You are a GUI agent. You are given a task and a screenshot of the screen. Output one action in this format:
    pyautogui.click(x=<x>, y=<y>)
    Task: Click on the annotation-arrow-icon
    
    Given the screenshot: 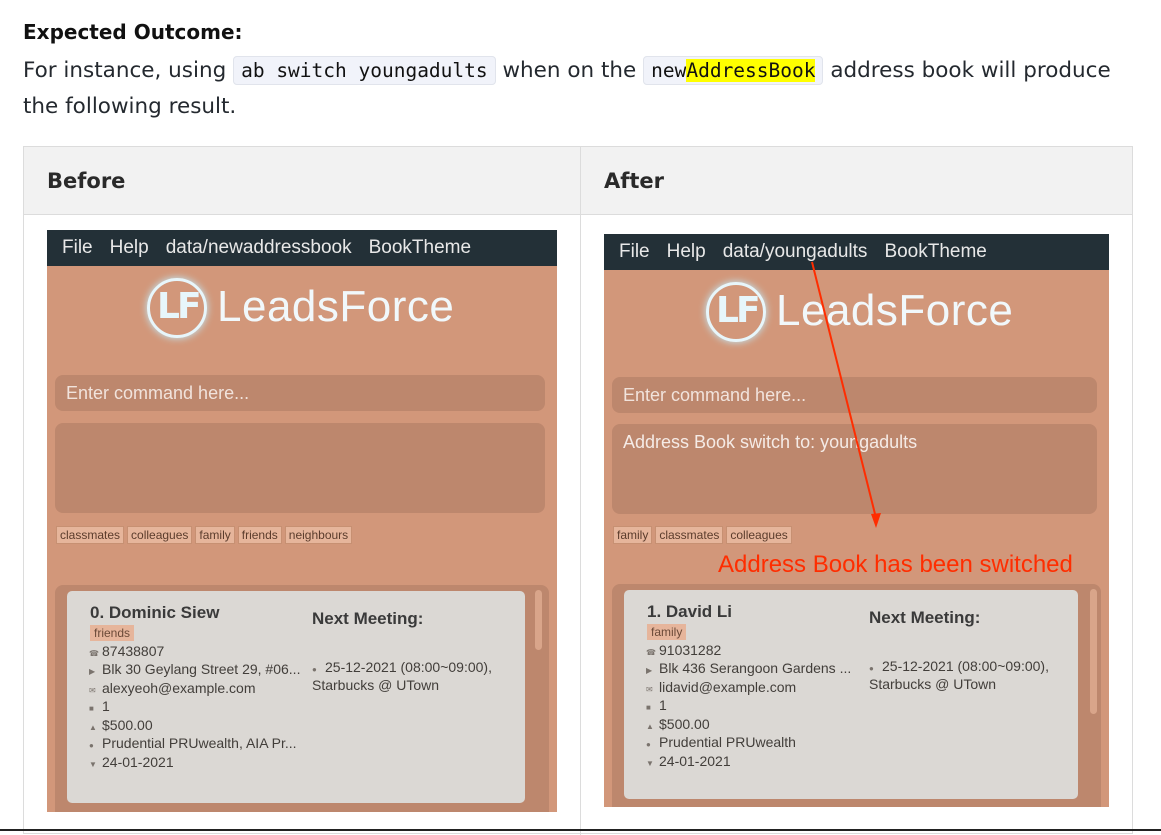 What is the action you would take?
    pyautogui.click(x=846, y=394)
    